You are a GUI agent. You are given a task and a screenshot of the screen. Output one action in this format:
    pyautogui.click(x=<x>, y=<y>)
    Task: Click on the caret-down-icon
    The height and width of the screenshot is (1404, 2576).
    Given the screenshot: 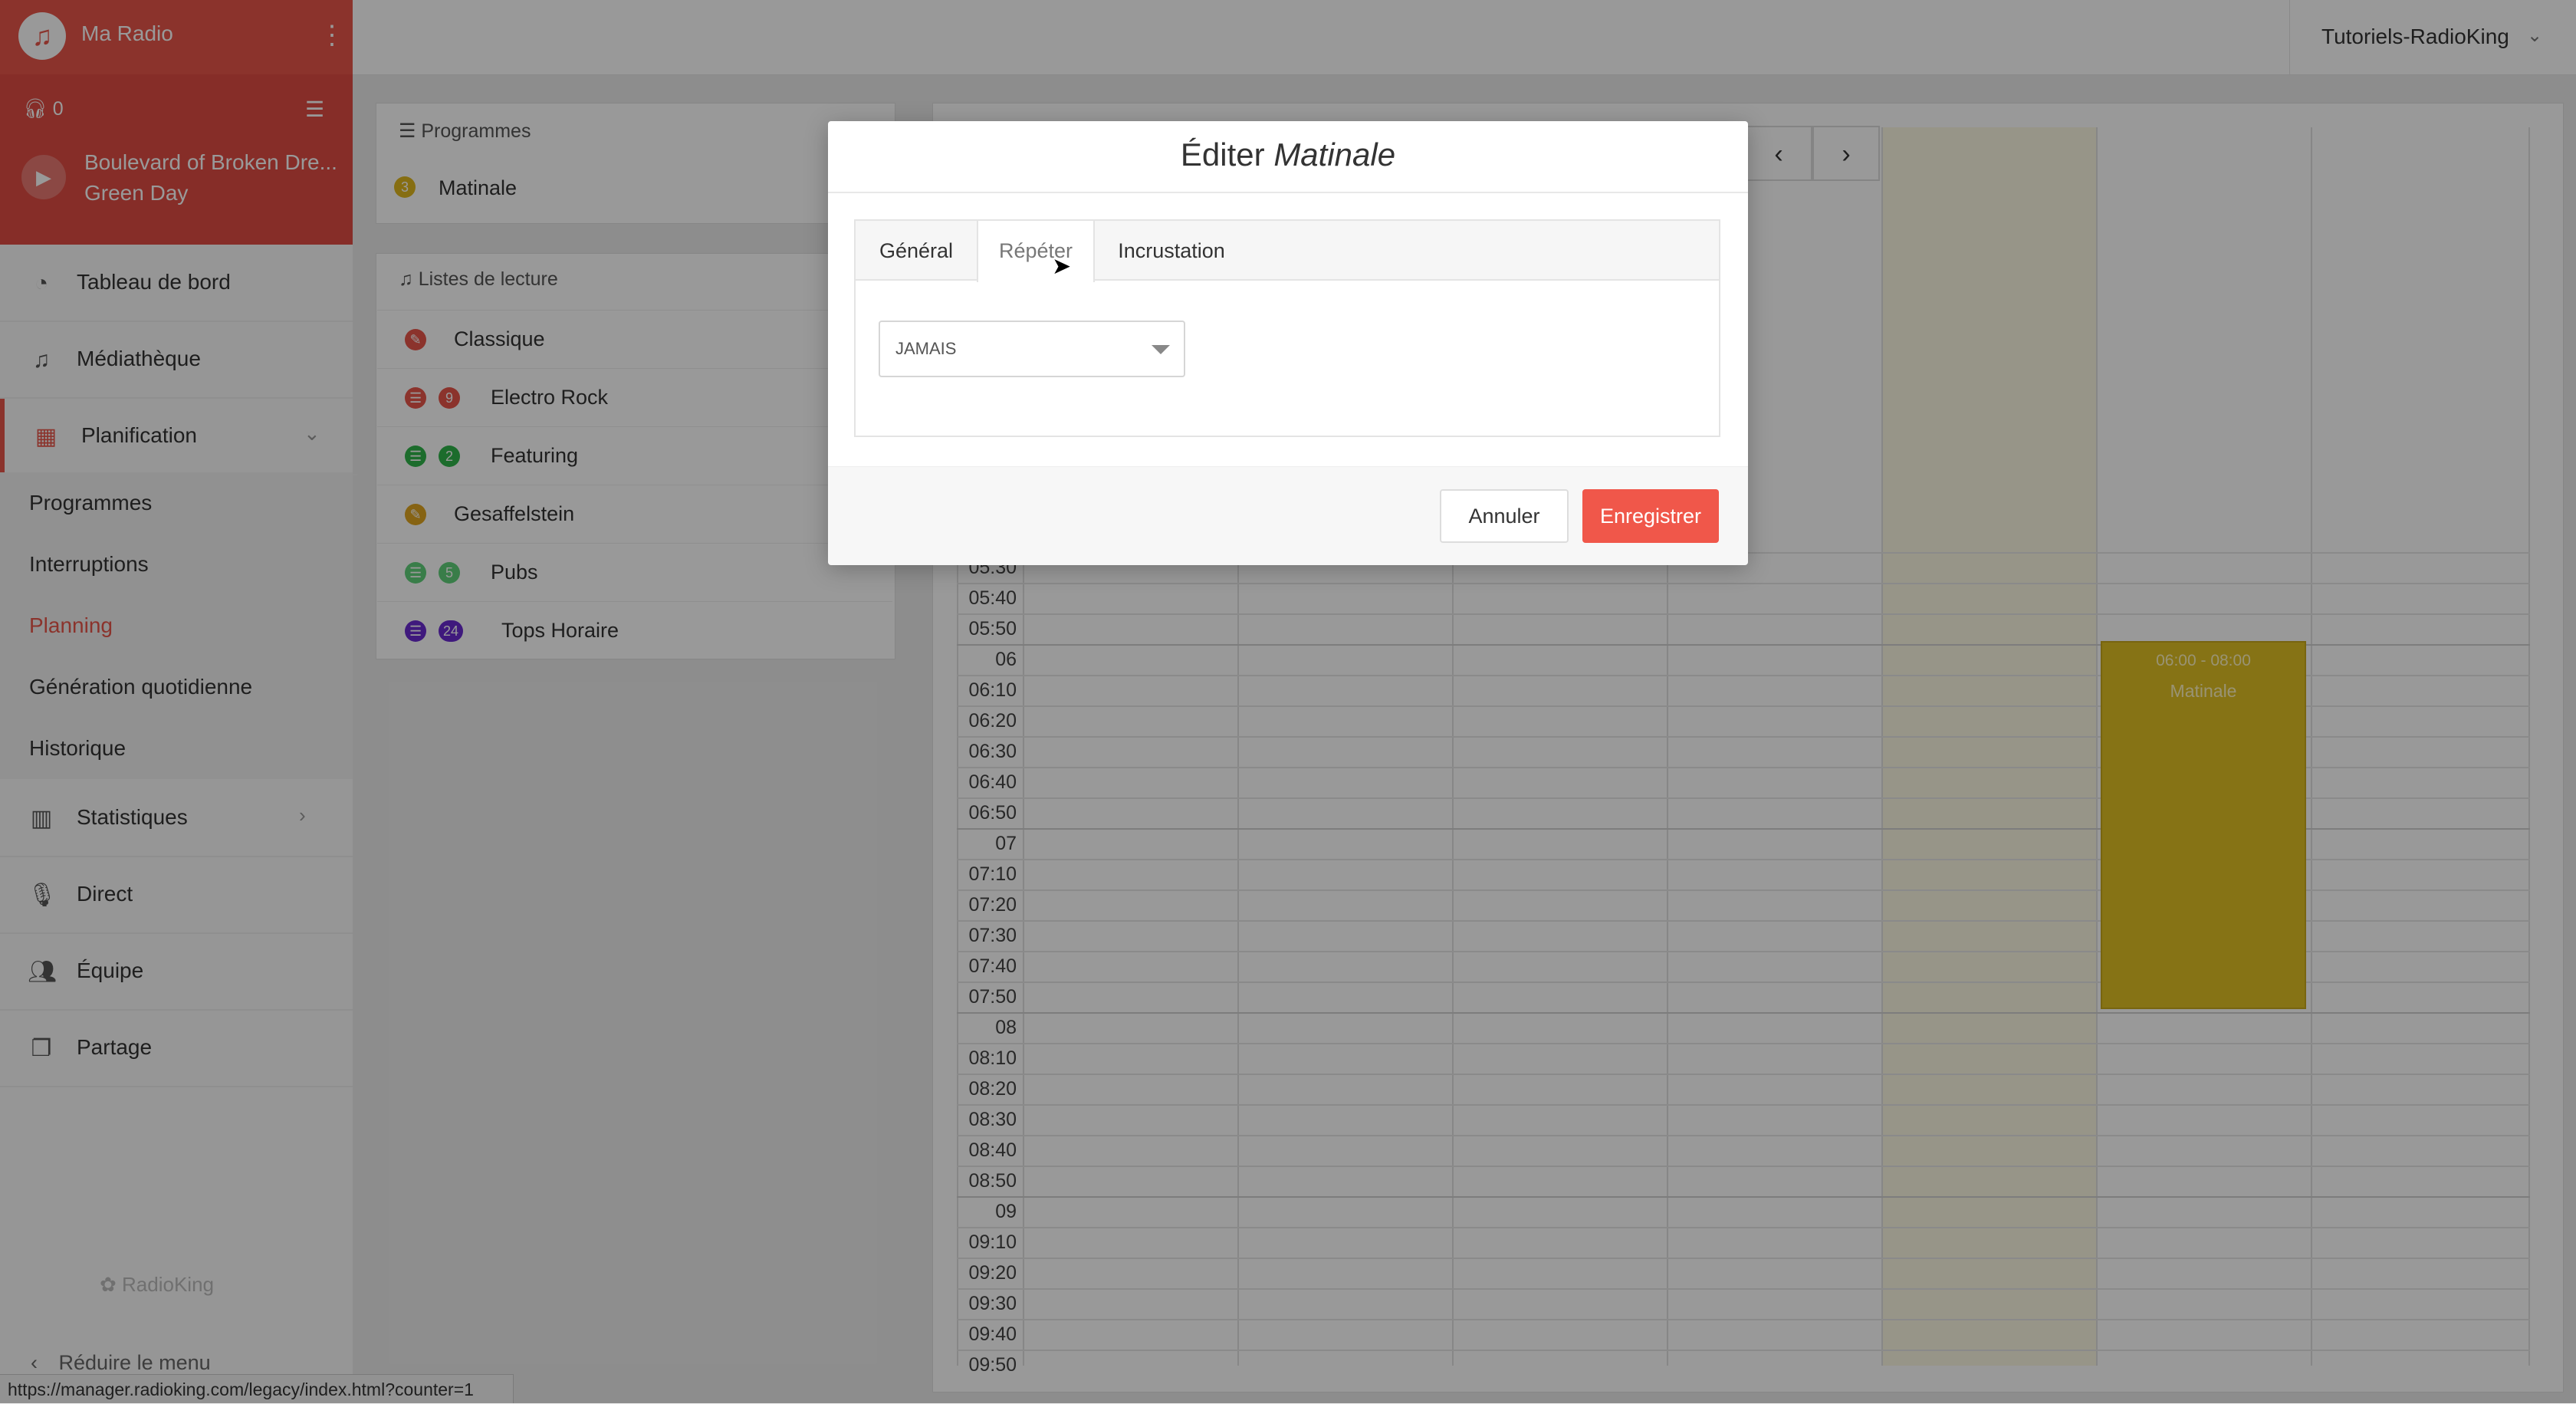 What is the action you would take?
    pyautogui.click(x=1161, y=350)
    